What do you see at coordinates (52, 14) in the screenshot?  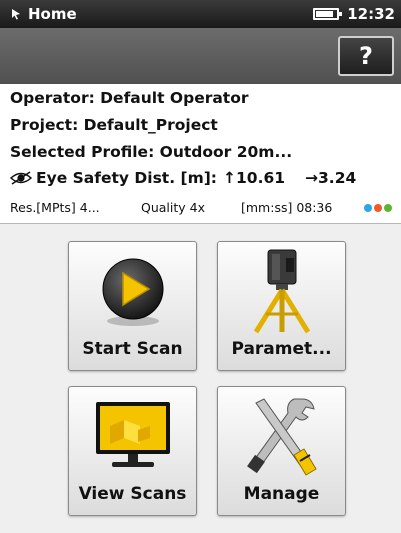 I see `window-title: Home` at bounding box center [52, 14].